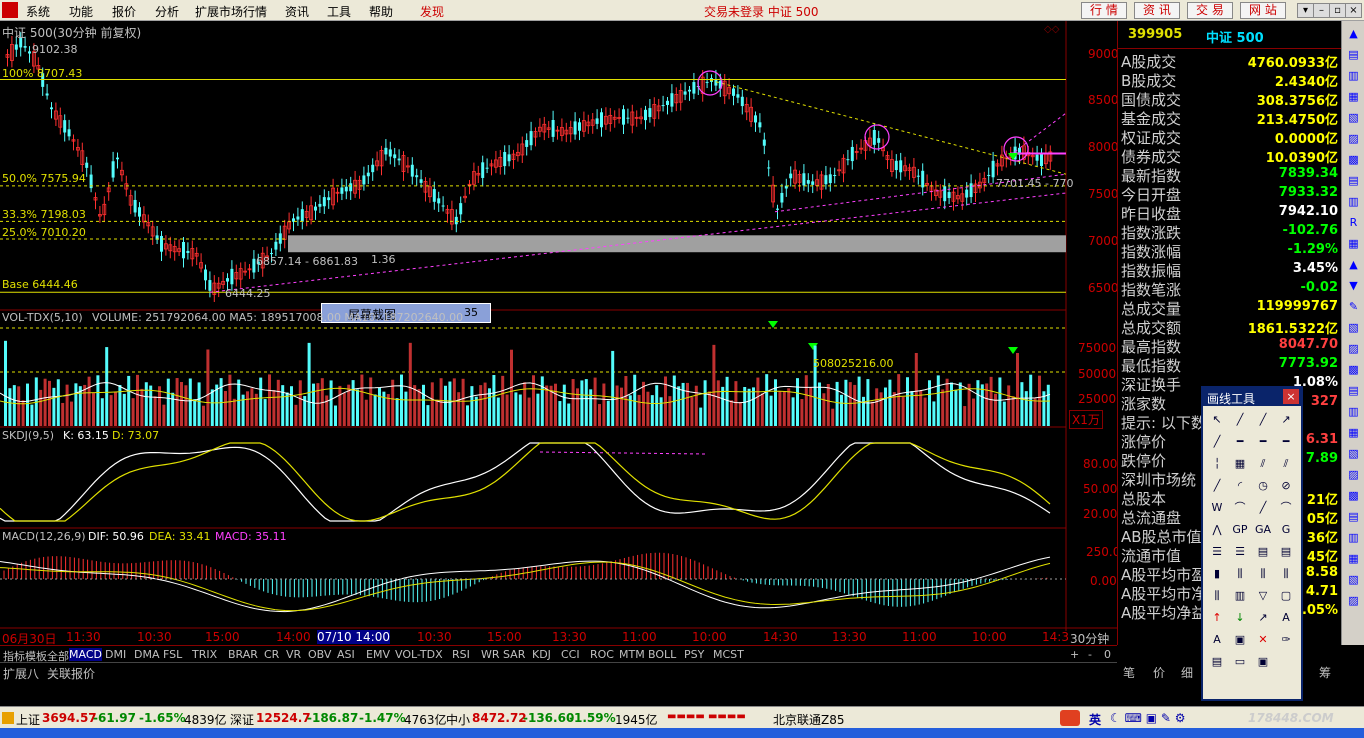 This screenshot has height=738, width=1364. What do you see at coordinates (1353, 286) in the screenshot?
I see `arrow-down-icon: ▼` at bounding box center [1353, 286].